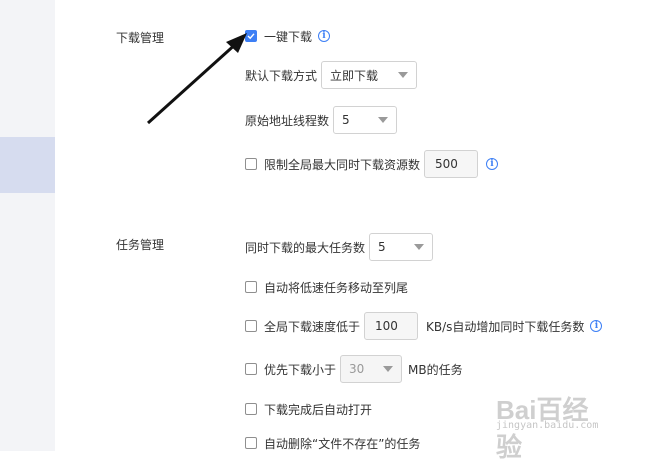 This screenshot has height=464, width=646. Describe the element at coordinates (140, 245) in the screenshot. I see `section-tasks-label: 任务管理` at that location.